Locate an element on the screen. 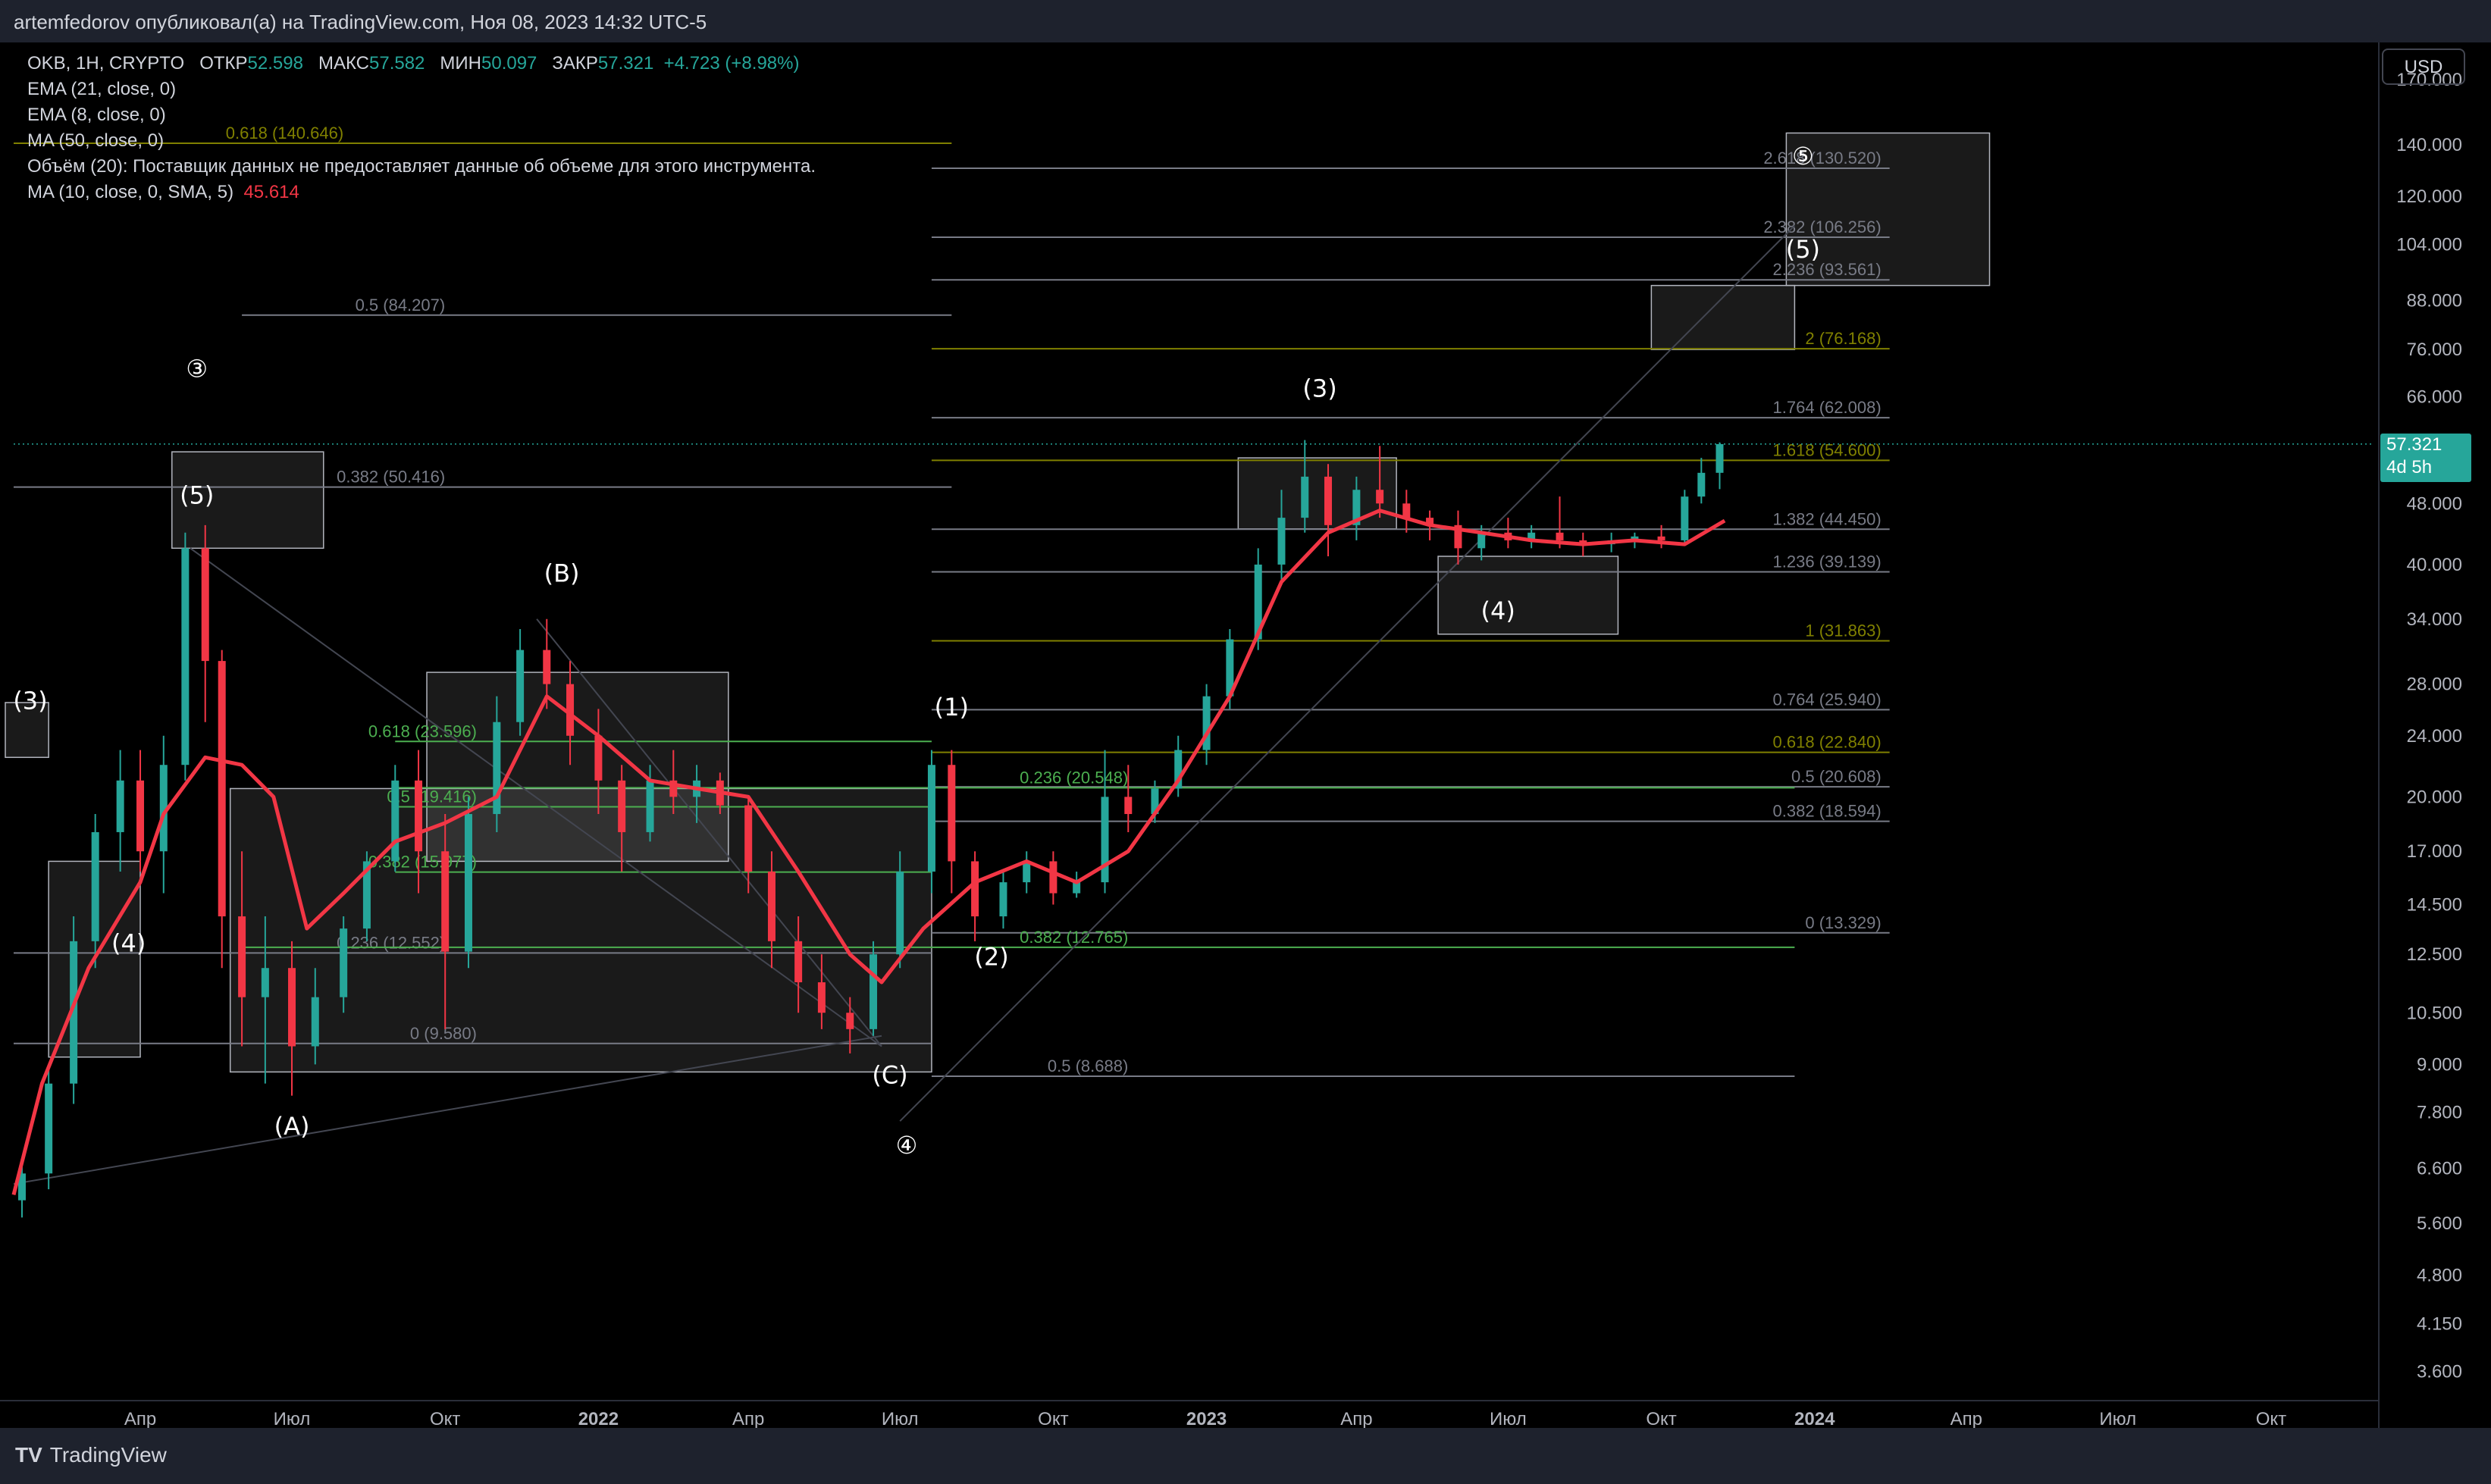 This screenshot has width=2491, height=1484. indicator-ema21: EMA (21, close, 0) is located at coordinates (101, 89).